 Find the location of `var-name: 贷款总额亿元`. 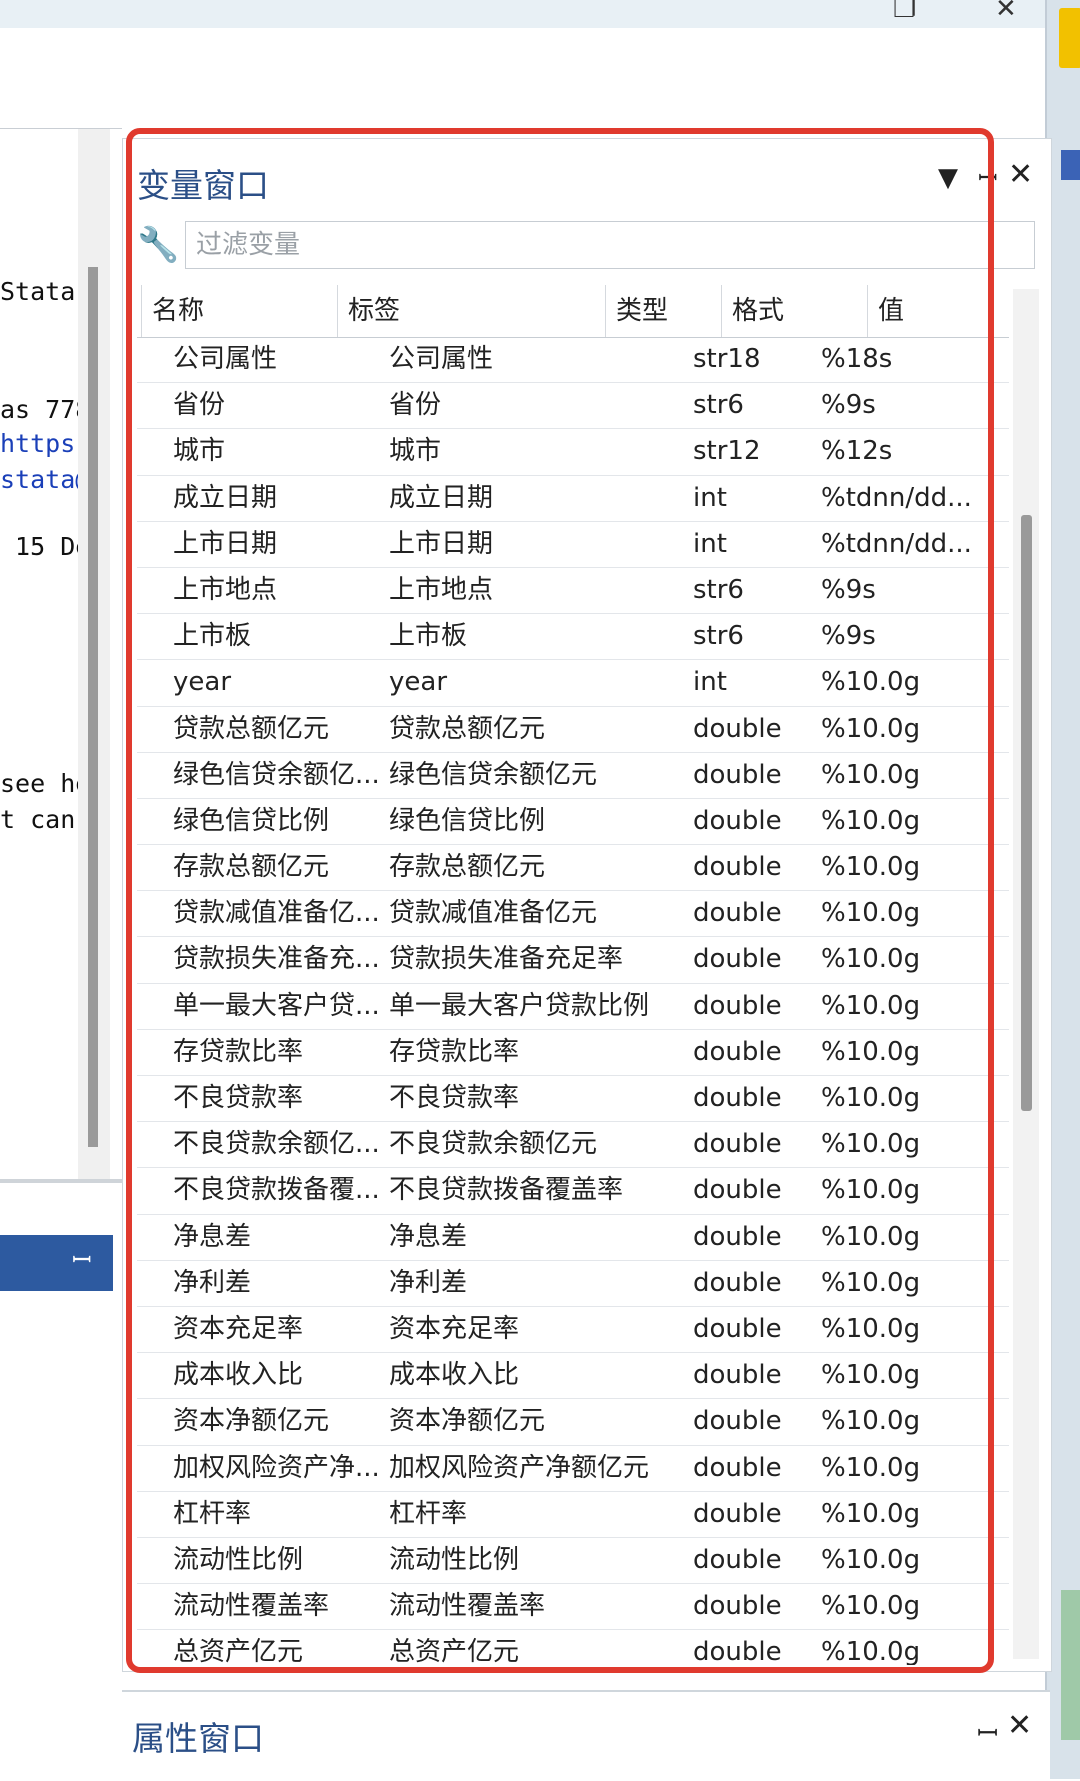

var-name: 贷款总额亿元 is located at coordinates (251, 728).